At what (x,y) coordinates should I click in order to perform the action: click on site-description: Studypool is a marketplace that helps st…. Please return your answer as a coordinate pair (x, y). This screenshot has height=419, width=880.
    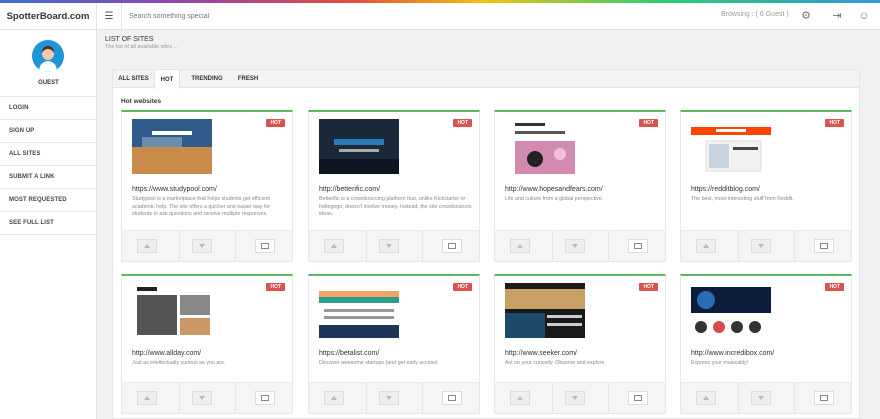
    Looking at the image, I should click on (201, 206).